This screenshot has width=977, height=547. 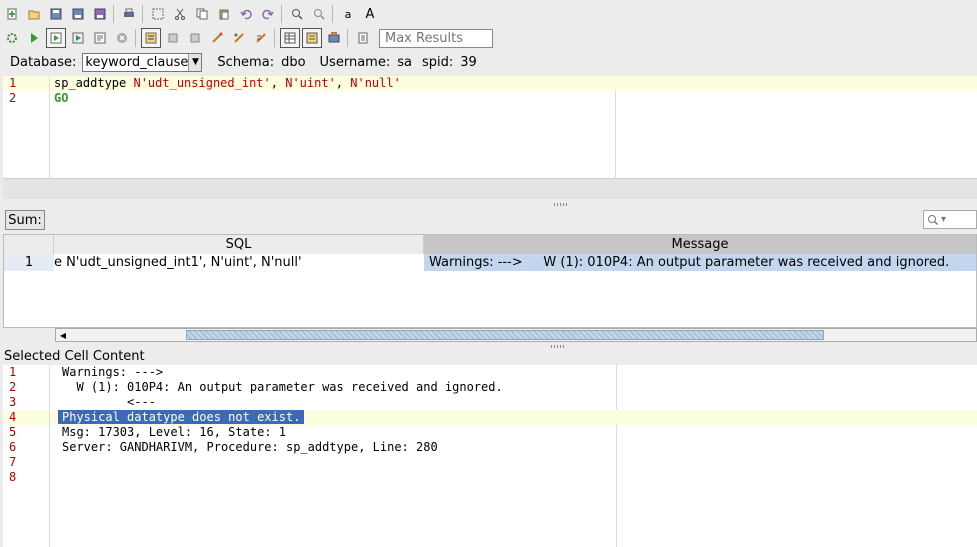 What do you see at coordinates (513, 98) in the screenshot?
I see `code-line: GO` at bounding box center [513, 98].